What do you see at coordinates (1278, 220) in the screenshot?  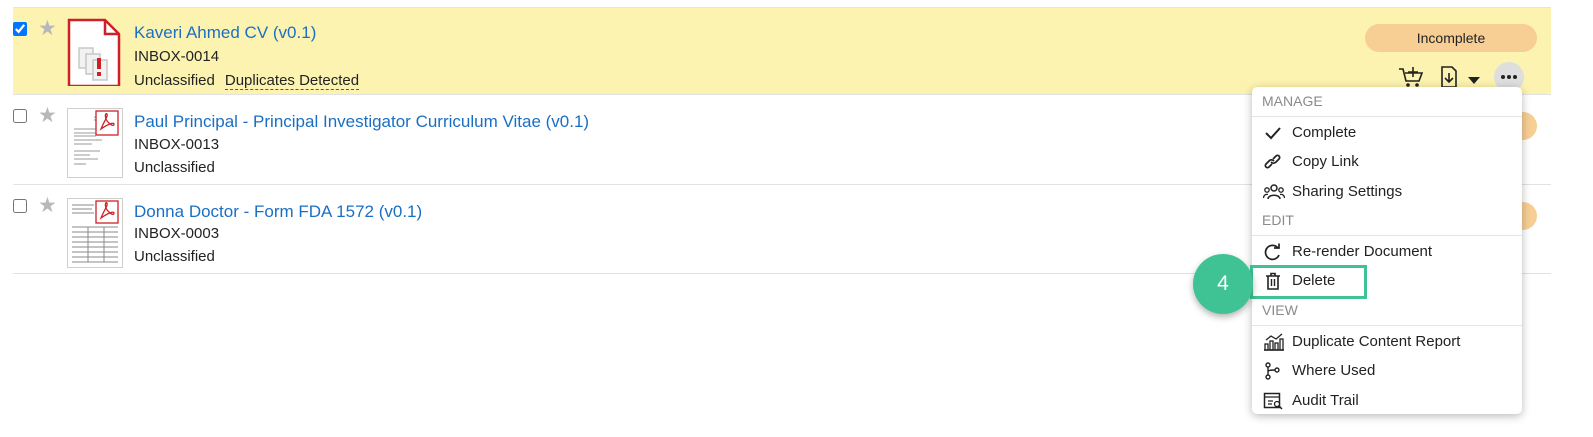 I see `menu-section-edit: EDIT` at bounding box center [1278, 220].